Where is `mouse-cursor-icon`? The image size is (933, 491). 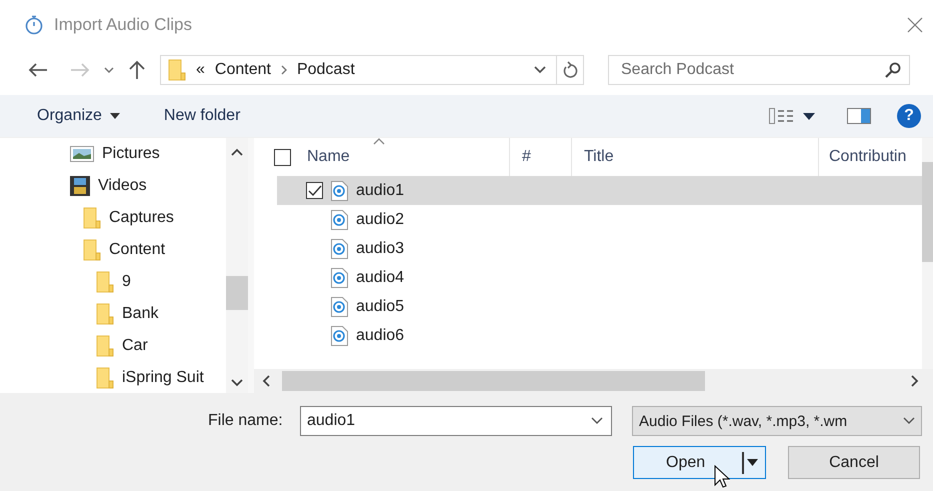
mouse-cursor-icon is located at coordinates (722, 477).